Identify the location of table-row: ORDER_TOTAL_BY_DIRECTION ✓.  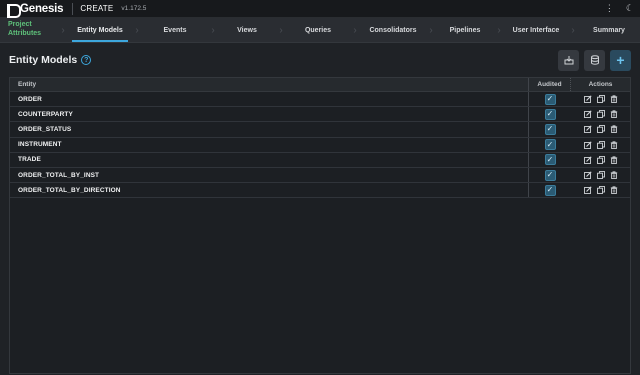
(320, 191).